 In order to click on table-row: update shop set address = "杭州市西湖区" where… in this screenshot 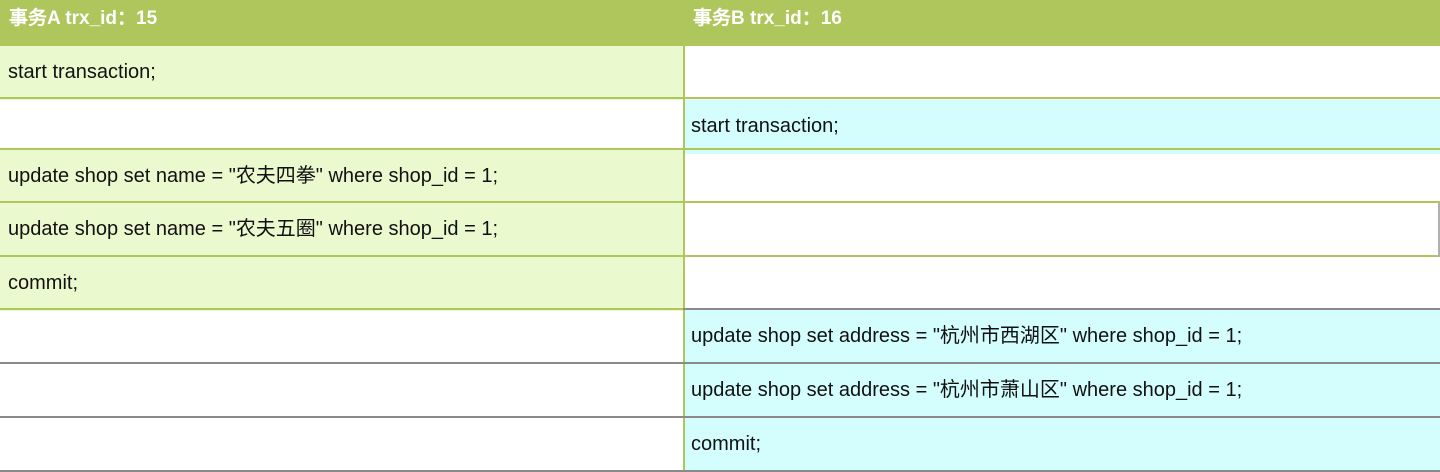, I will do `click(720, 337)`.